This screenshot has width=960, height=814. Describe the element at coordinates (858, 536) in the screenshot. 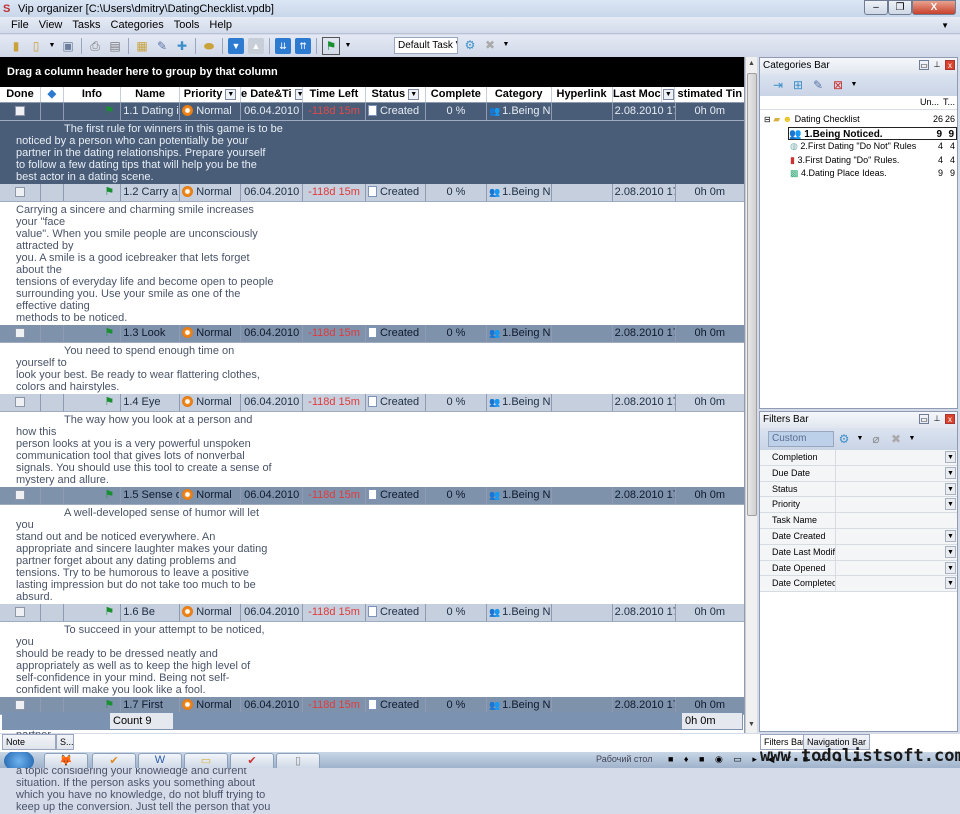

I see `filter-row: Date Created ▼` at that location.